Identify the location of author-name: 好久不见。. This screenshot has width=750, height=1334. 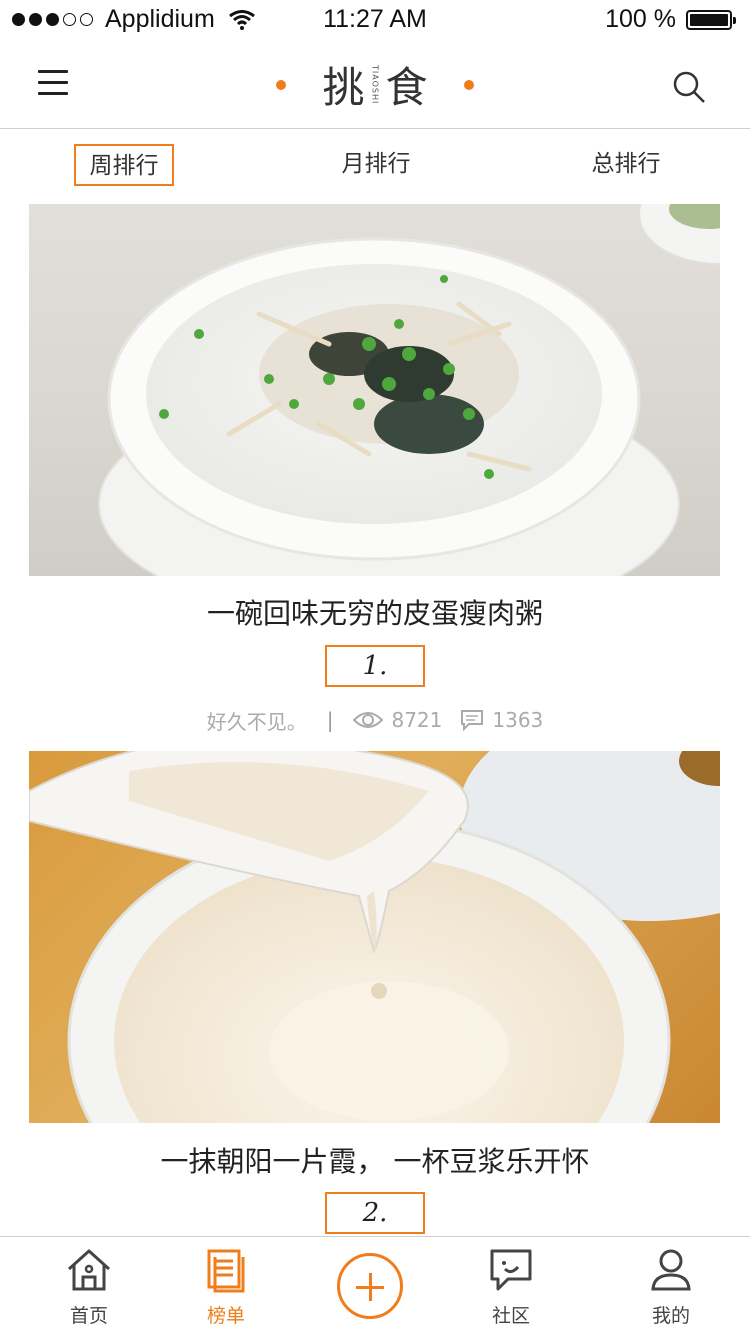
(257, 720).